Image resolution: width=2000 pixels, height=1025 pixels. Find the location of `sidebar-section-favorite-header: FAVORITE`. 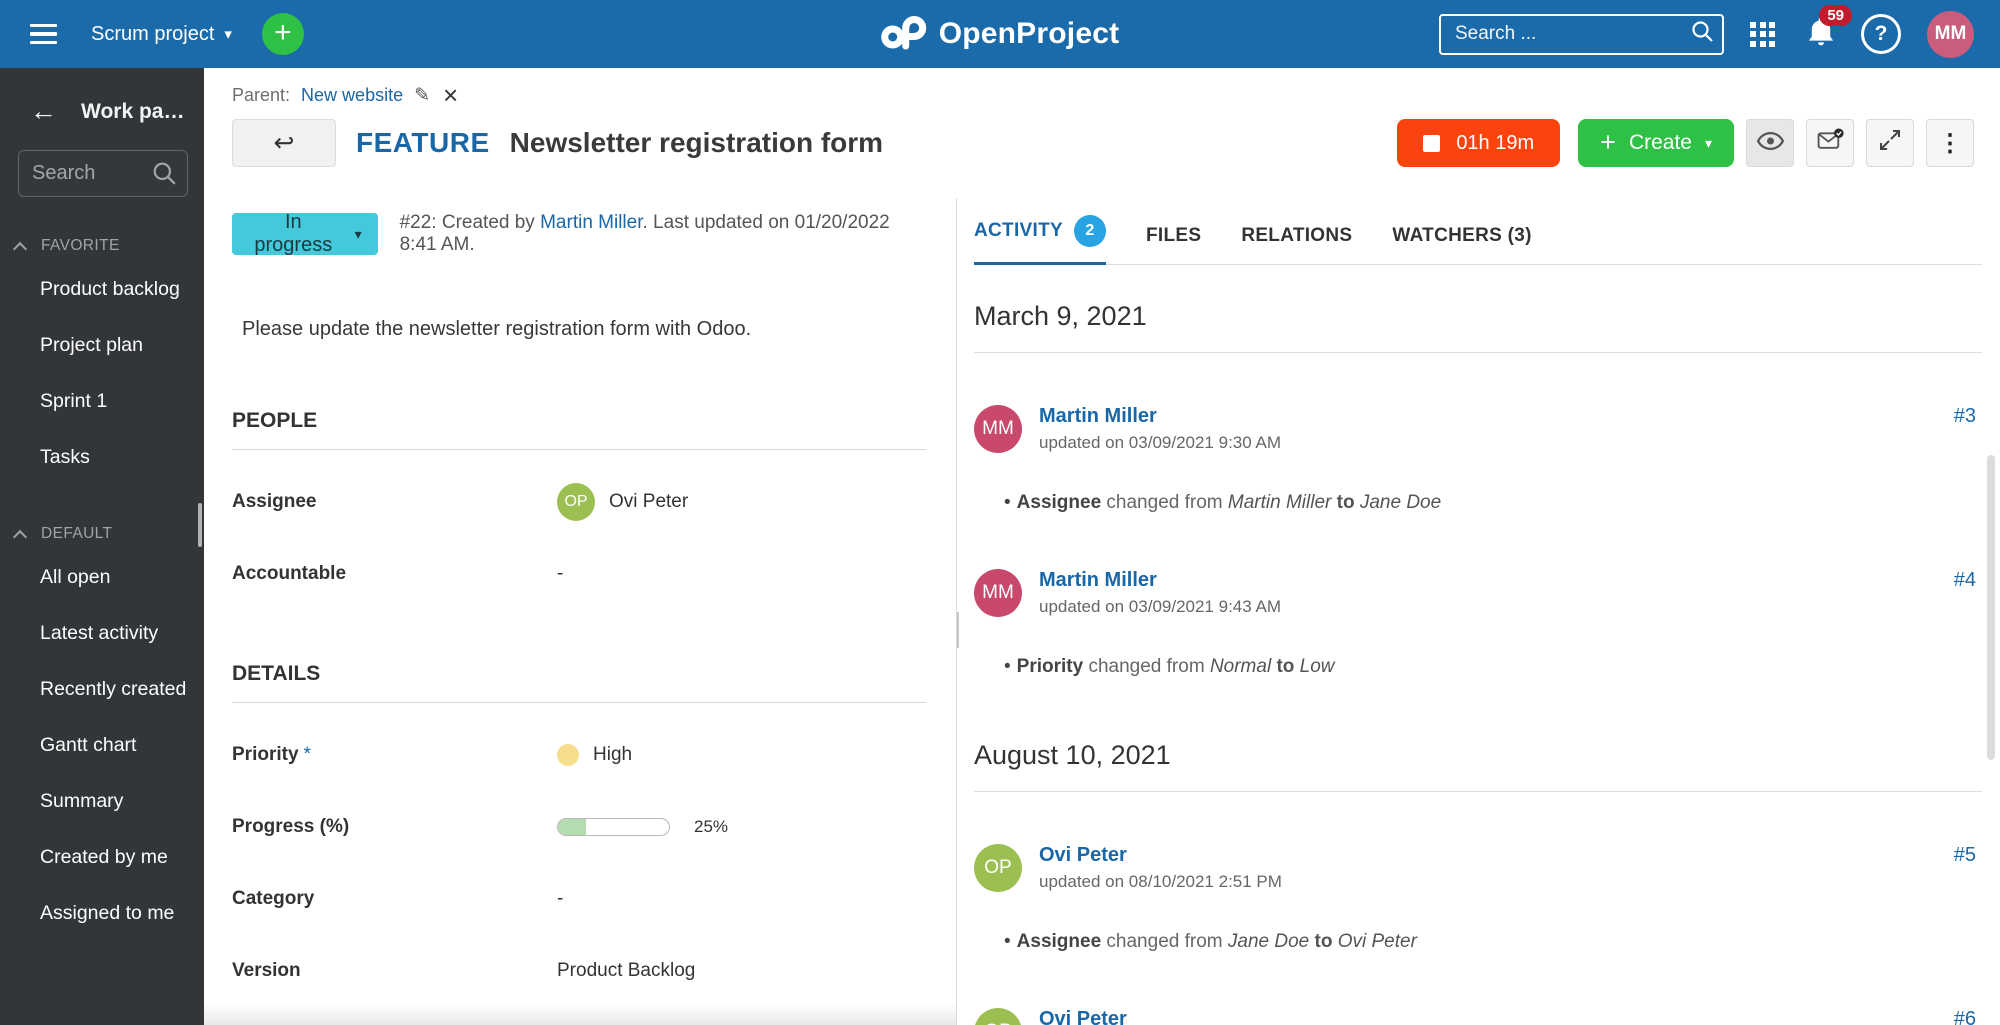

sidebar-section-favorite-header: FAVORITE is located at coordinates (102, 246).